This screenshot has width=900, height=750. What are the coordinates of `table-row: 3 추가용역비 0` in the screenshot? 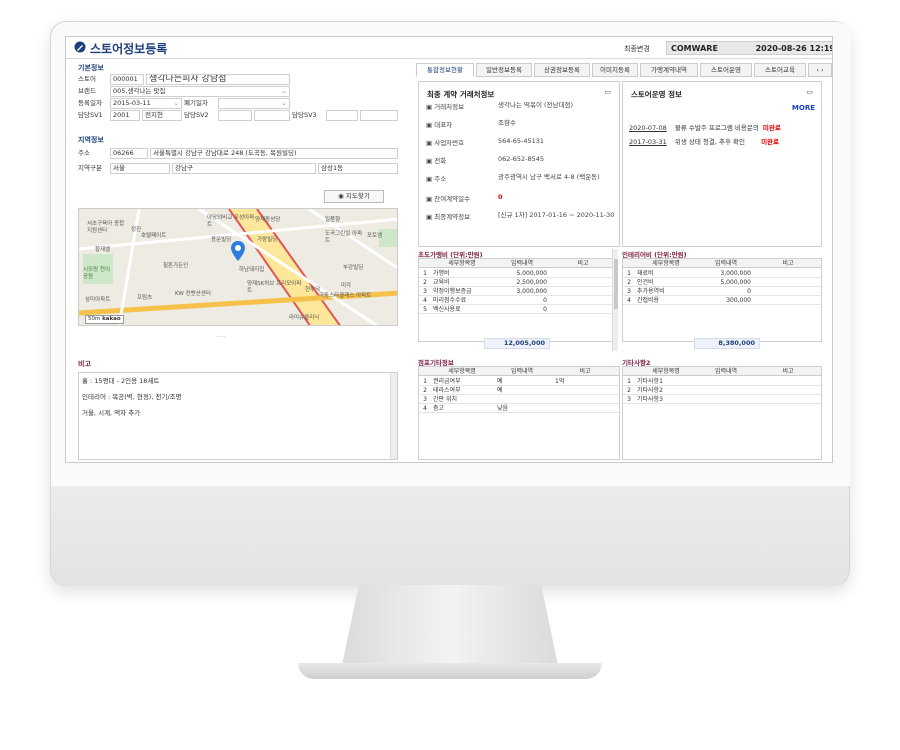 It's located at (722, 291).